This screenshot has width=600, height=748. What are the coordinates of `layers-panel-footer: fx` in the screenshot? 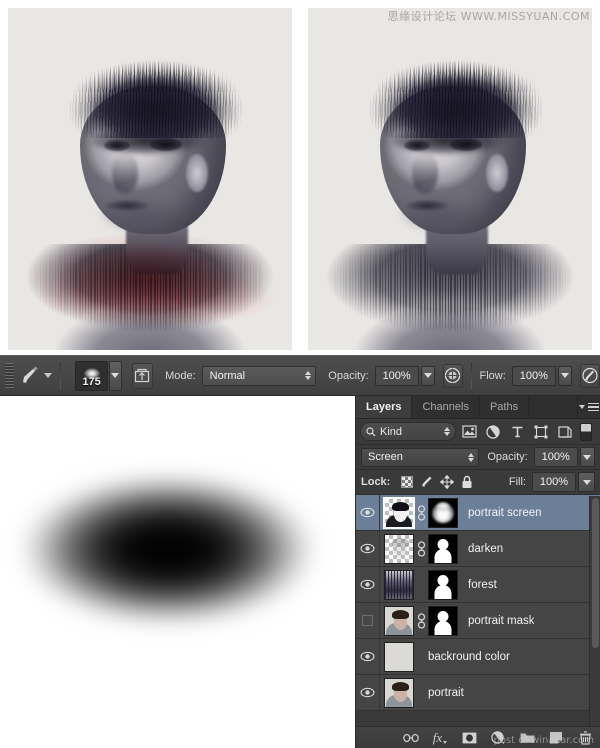 It's located at (478, 737).